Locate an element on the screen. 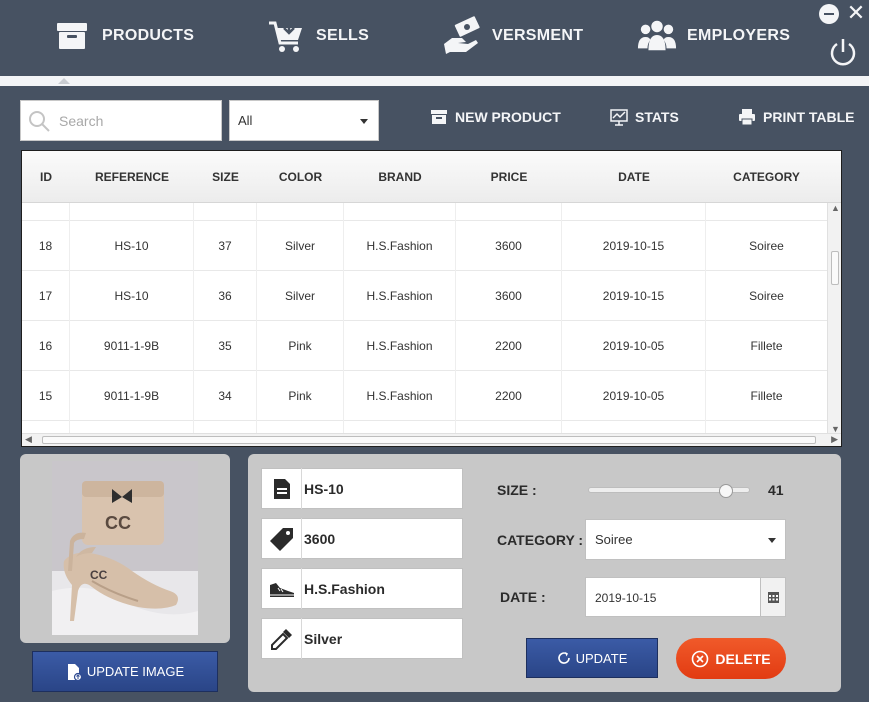 The width and height of the screenshot is (869, 702). column-header-size: SIZE is located at coordinates (225, 177).